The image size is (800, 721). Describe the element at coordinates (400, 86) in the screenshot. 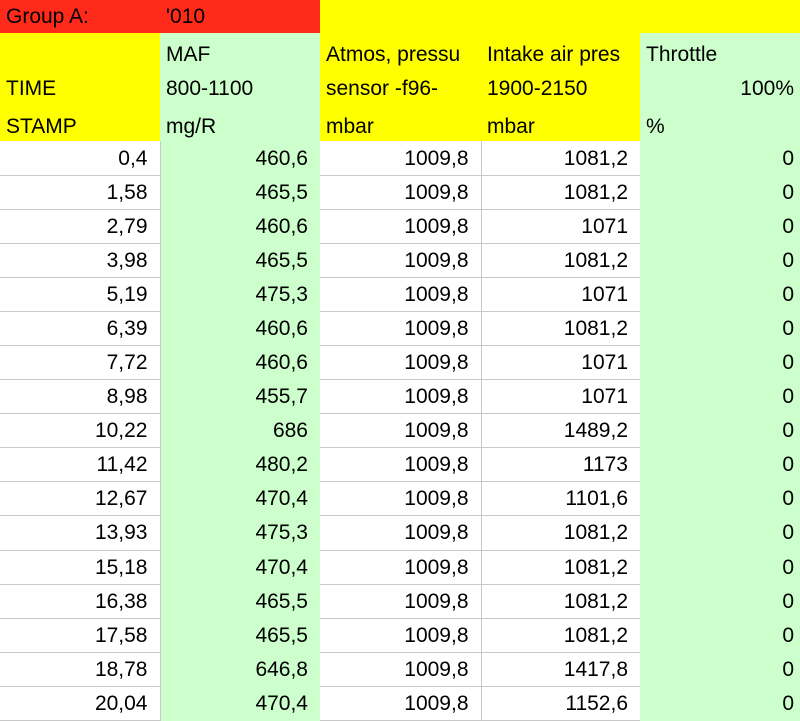

I see `header-atmos-line2: sensor -f96-` at that location.